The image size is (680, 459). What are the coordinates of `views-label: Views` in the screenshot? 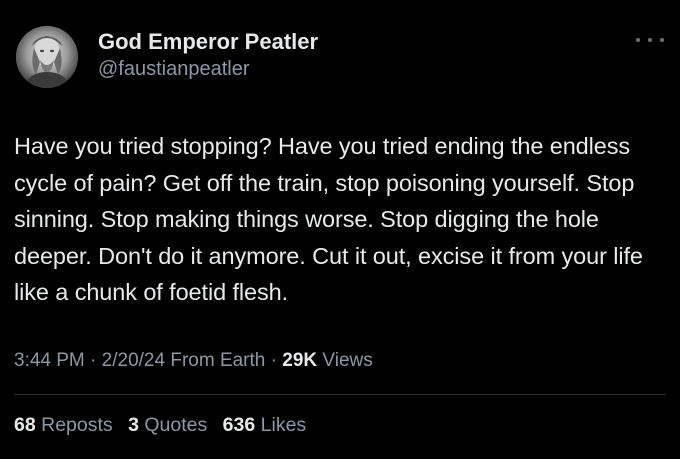 It's located at (345, 360).